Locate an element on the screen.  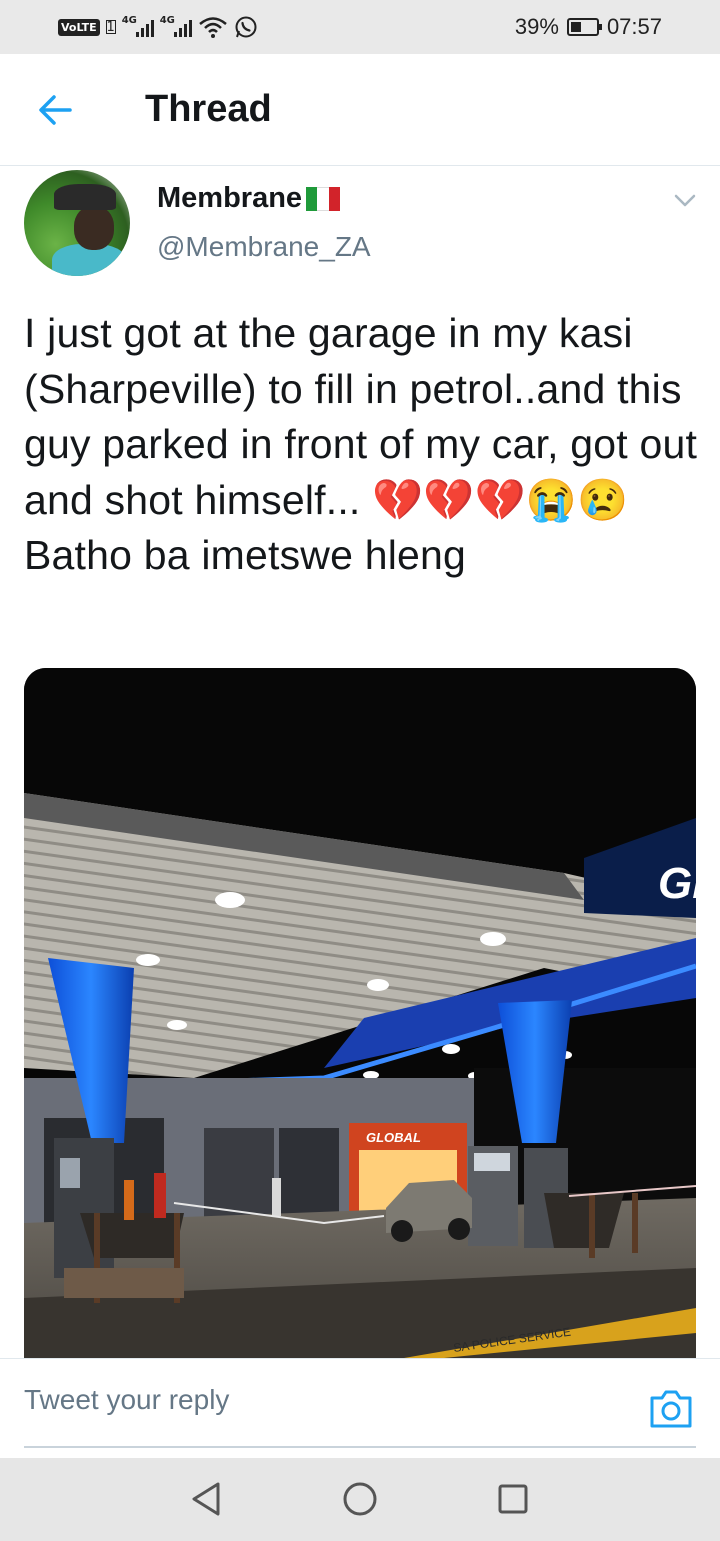
home-circle-icon is located at coordinates (360, 1499).